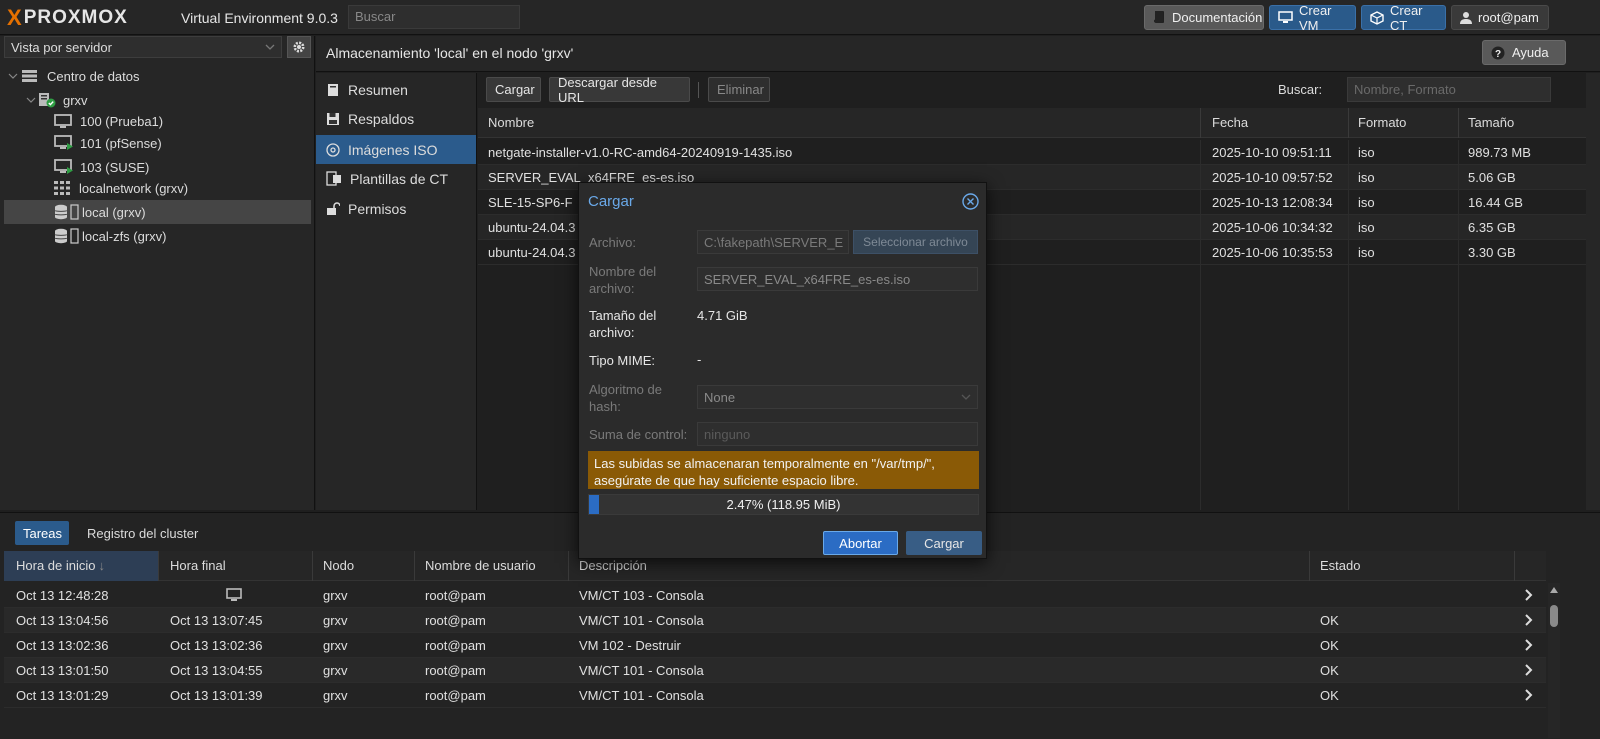 This screenshot has width=1600, height=739. What do you see at coordinates (1466, 17) in the screenshot?
I see `user-icon` at bounding box center [1466, 17].